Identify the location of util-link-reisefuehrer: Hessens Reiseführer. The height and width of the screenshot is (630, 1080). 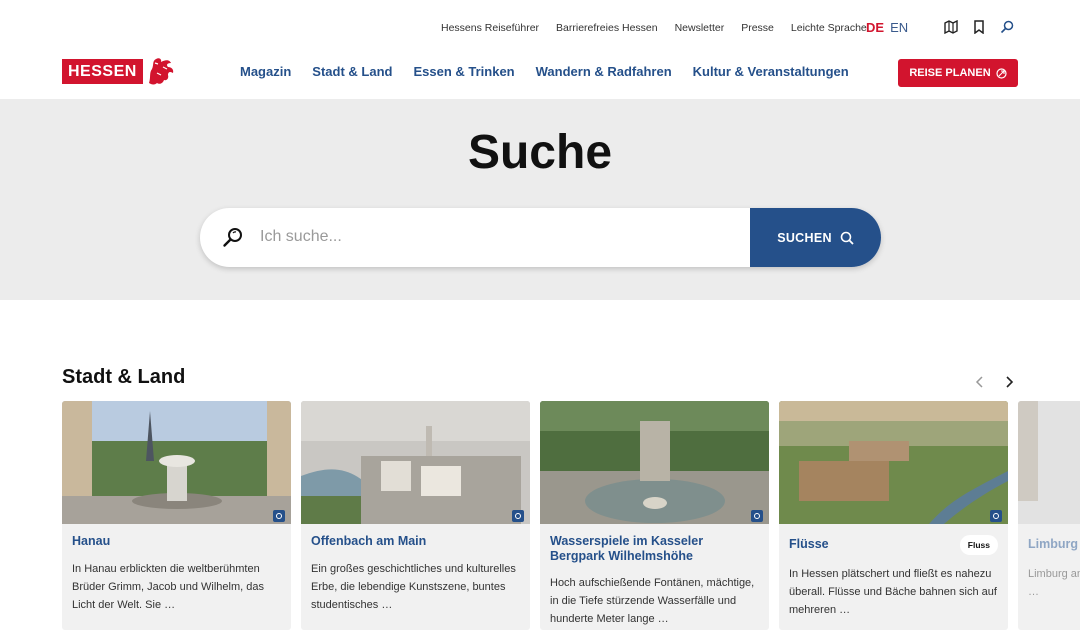
(490, 28).